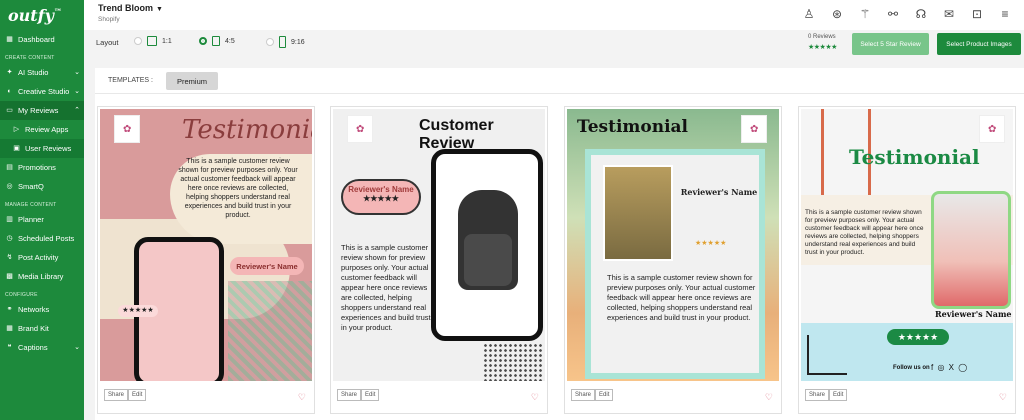  What do you see at coordinates (42, 186) in the screenshot?
I see `sidebar-item-smartq: ◎ SmartQ` at bounding box center [42, 186].